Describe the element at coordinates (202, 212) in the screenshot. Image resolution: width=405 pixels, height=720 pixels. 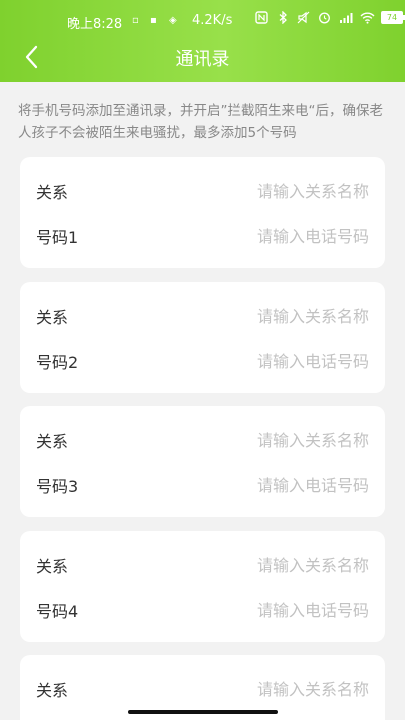
I see `contact-card: 关系 号码1` at that location.